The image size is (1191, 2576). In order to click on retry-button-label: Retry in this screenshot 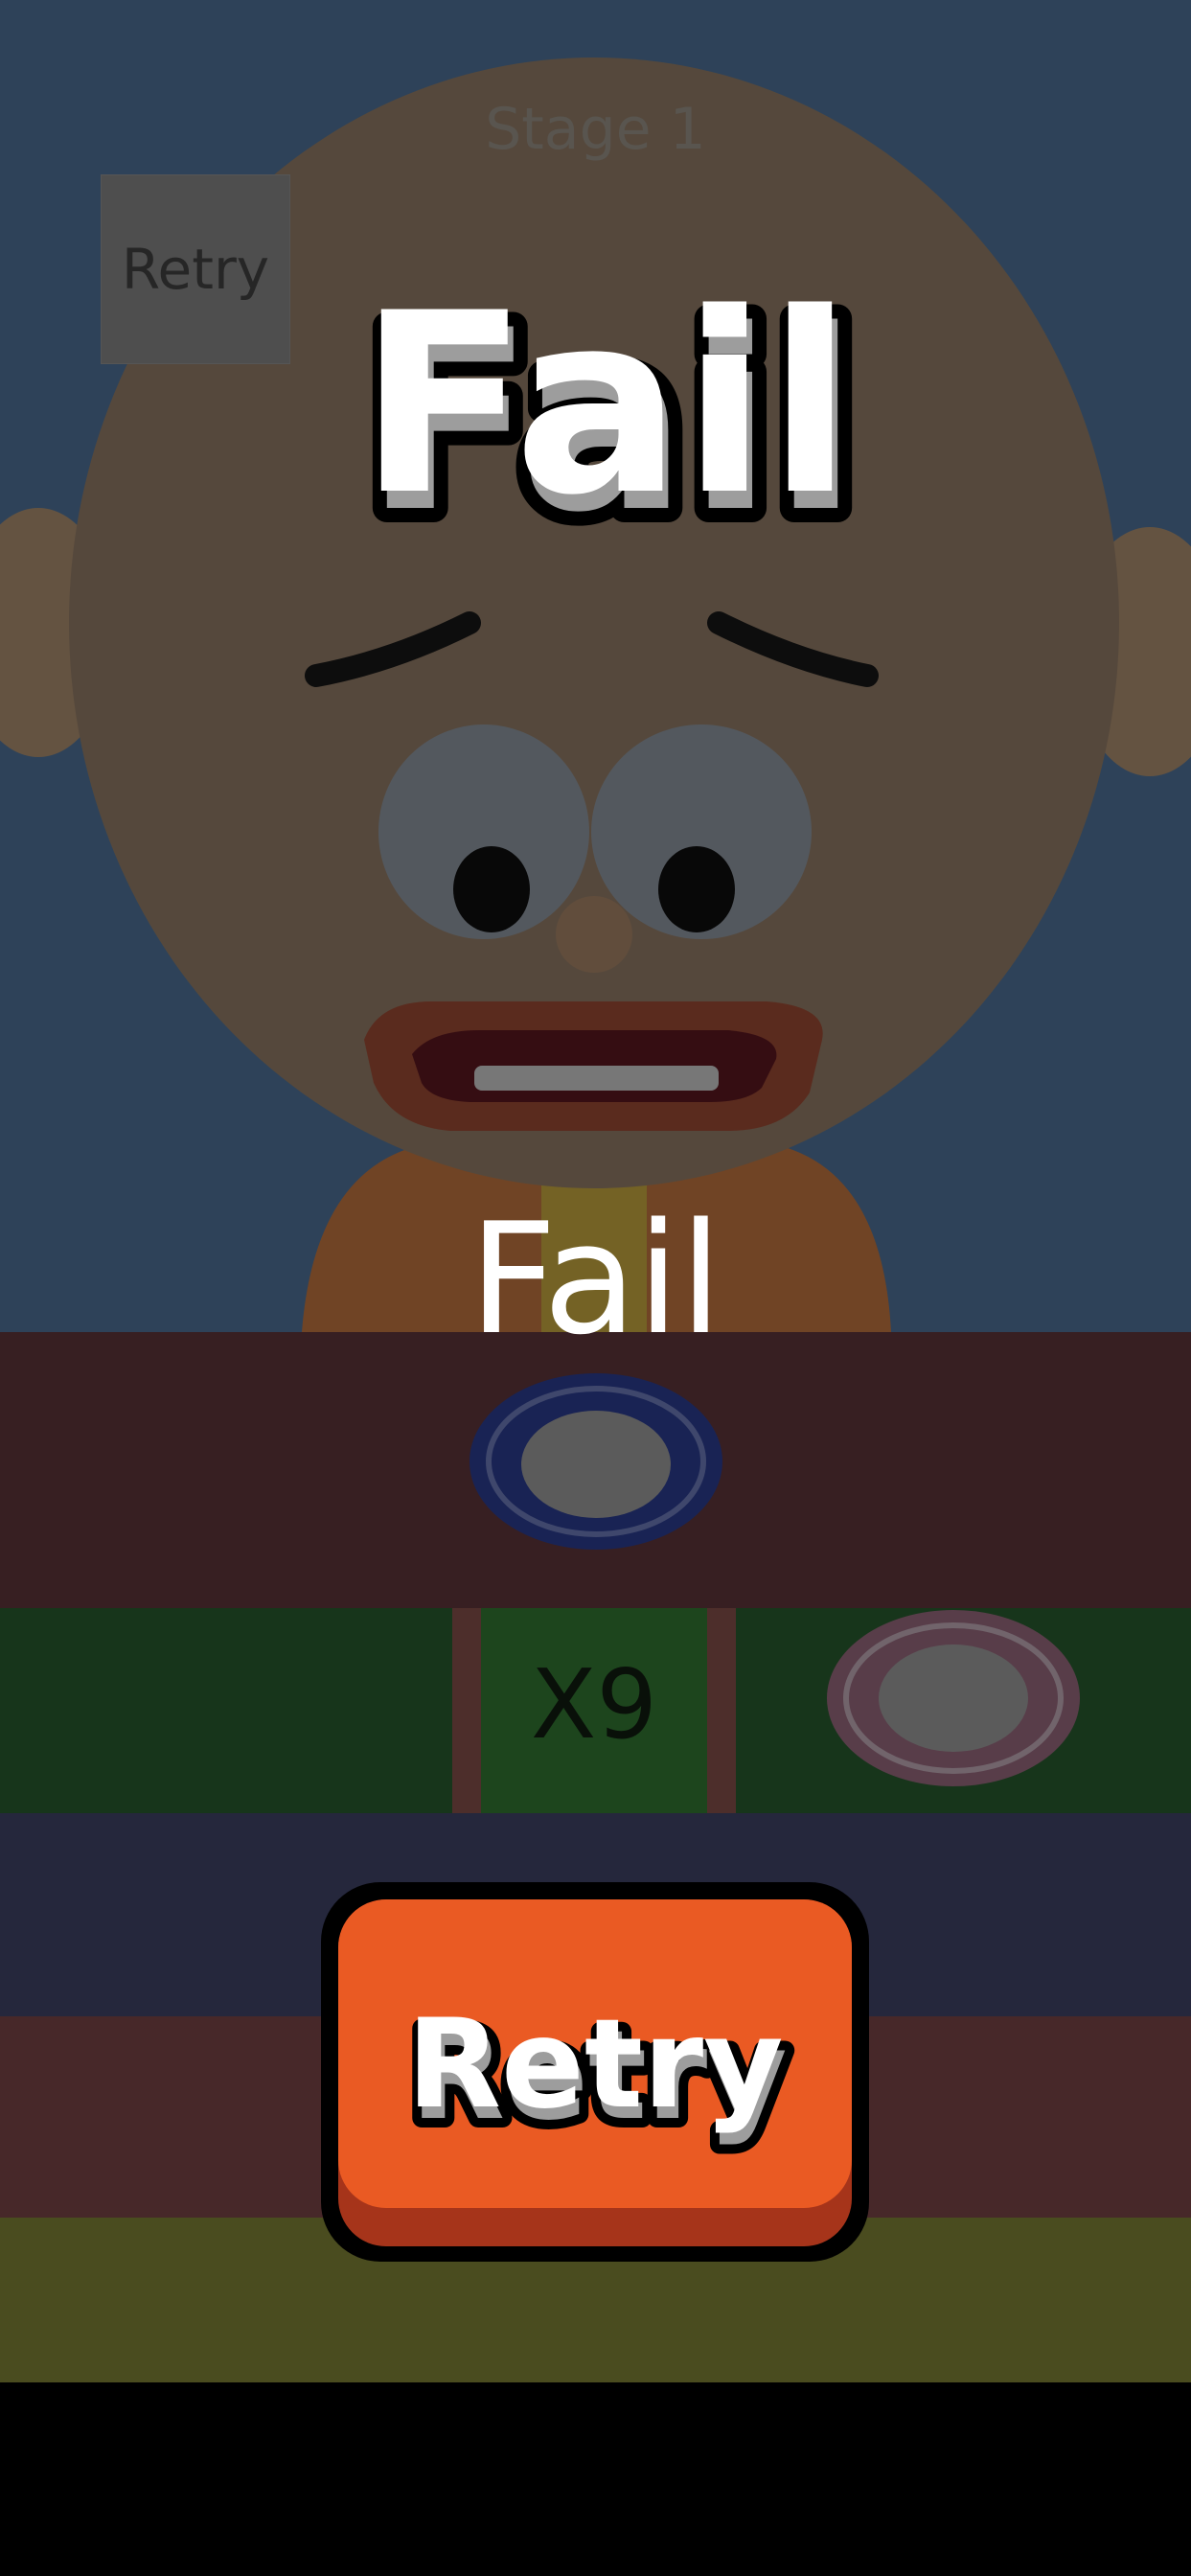, I will do `click(594, 2064)`.